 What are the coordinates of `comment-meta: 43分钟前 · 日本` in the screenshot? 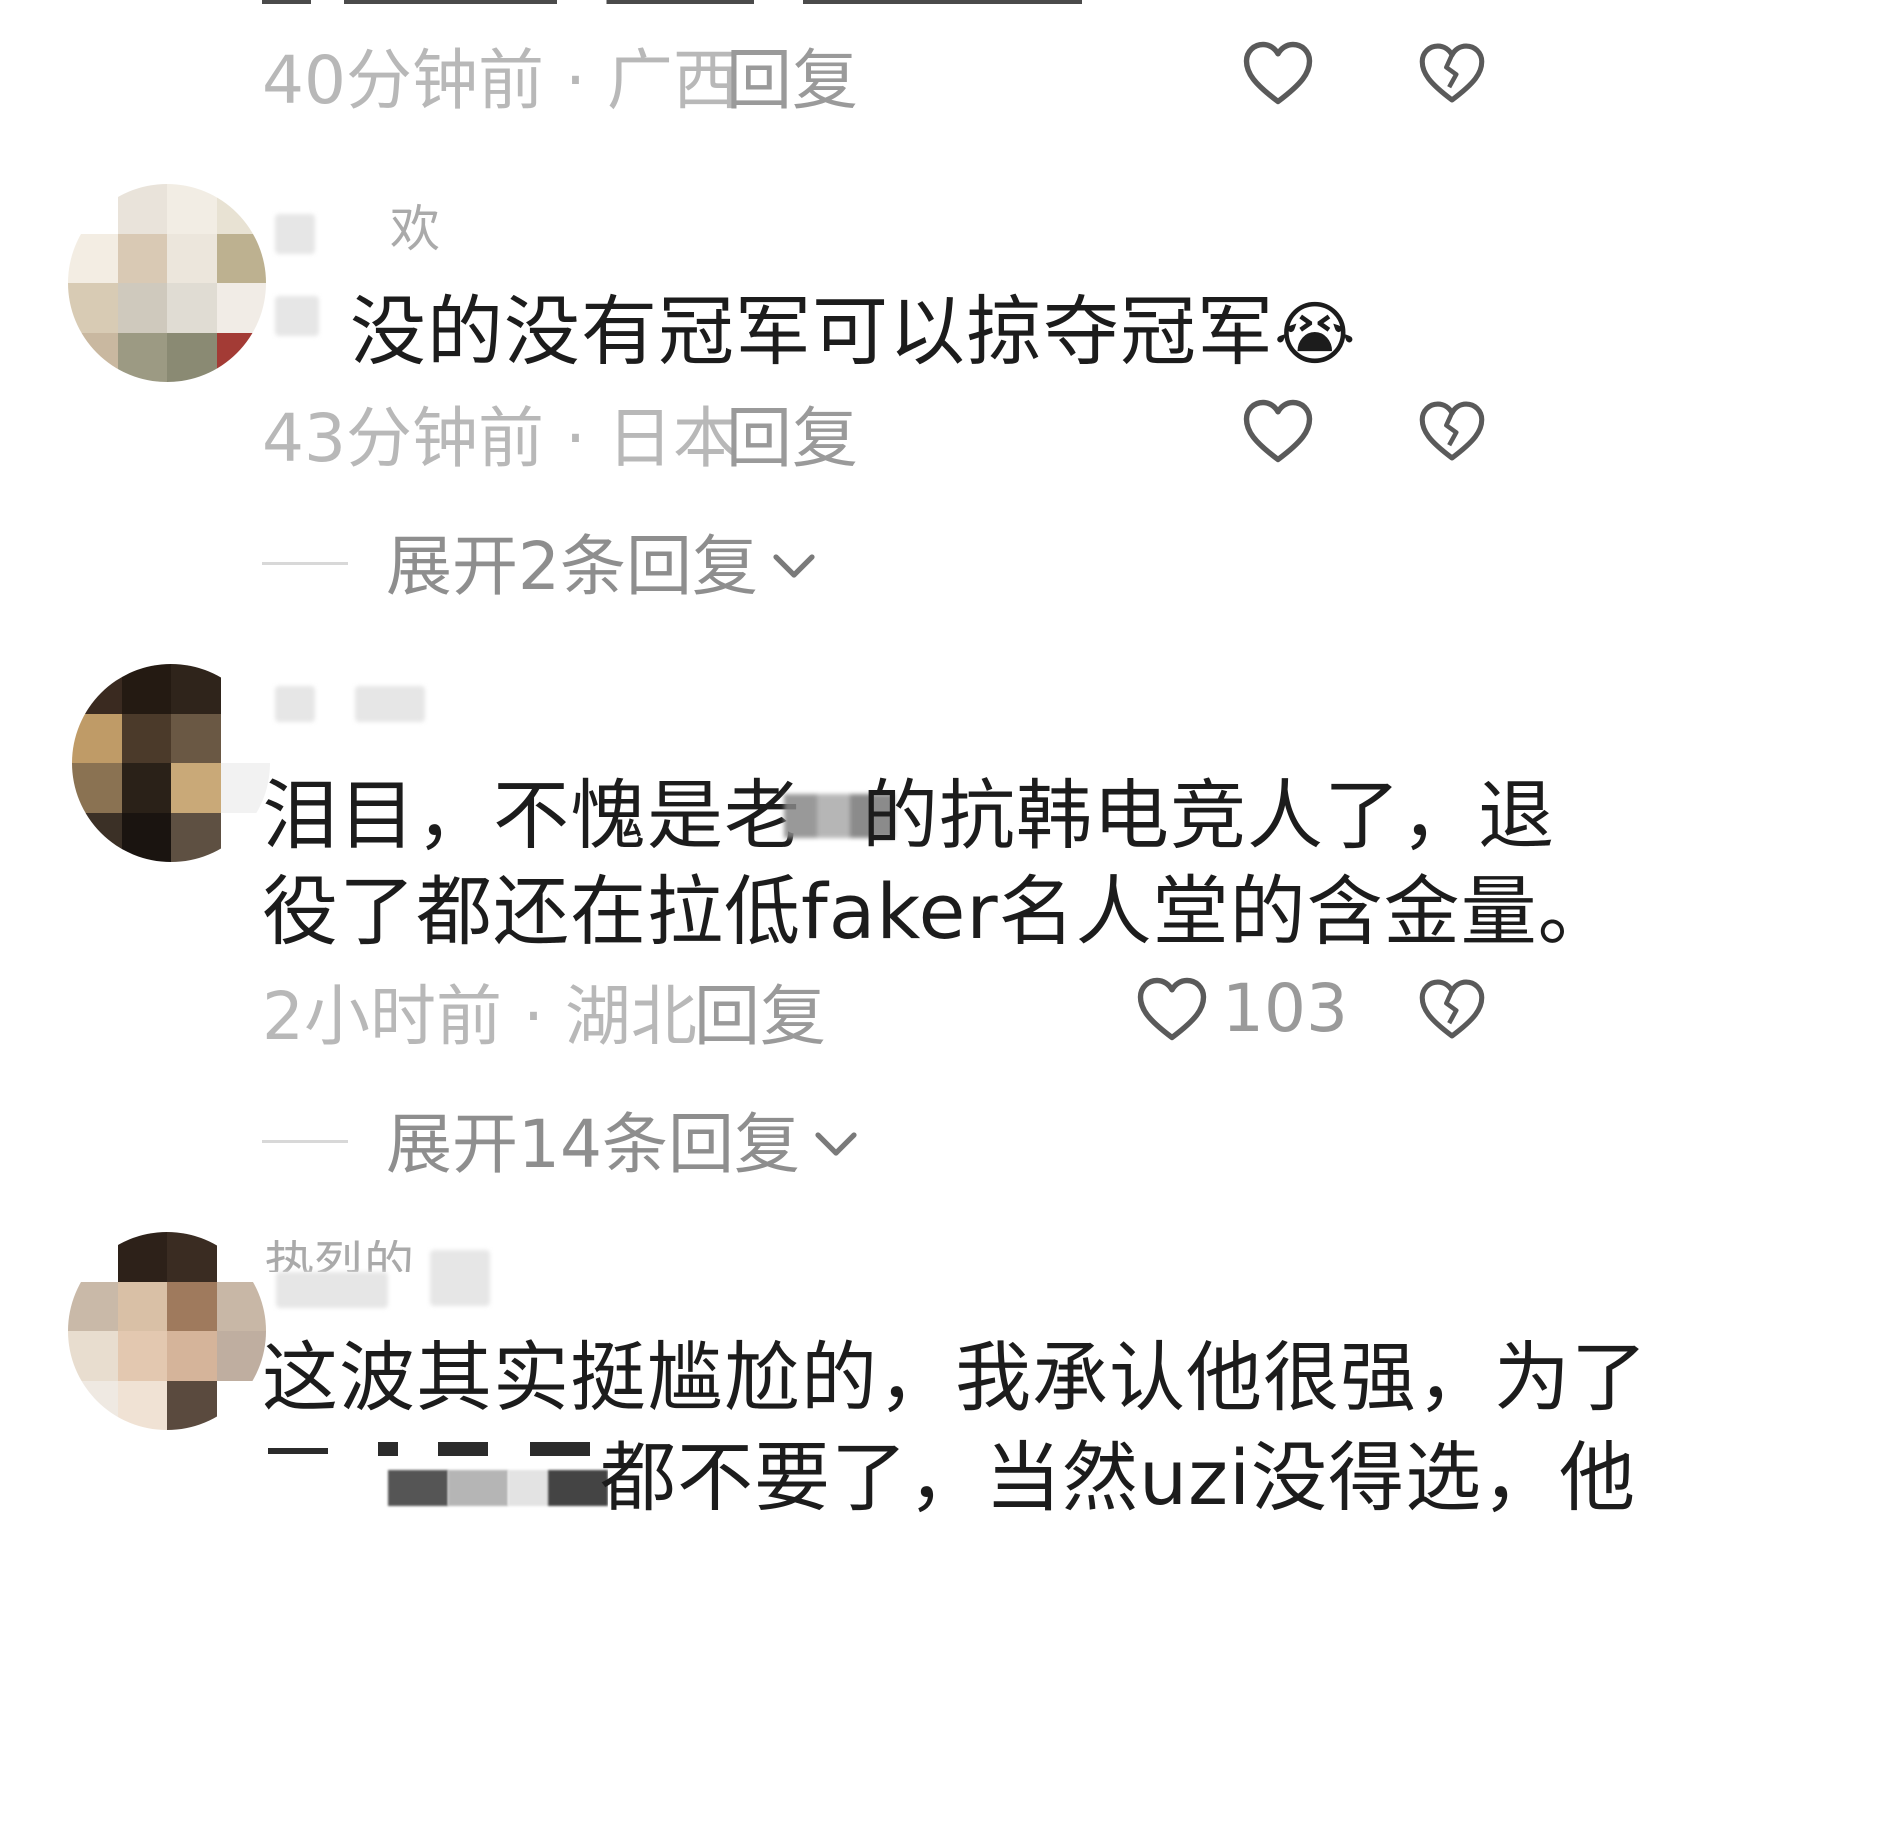 It's located at (500, 438).